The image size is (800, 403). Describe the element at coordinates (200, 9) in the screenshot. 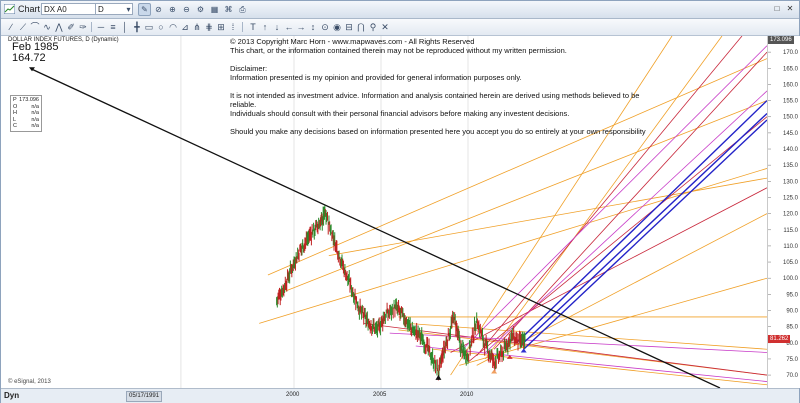

I see `tools-icon: ⚙` at that location.